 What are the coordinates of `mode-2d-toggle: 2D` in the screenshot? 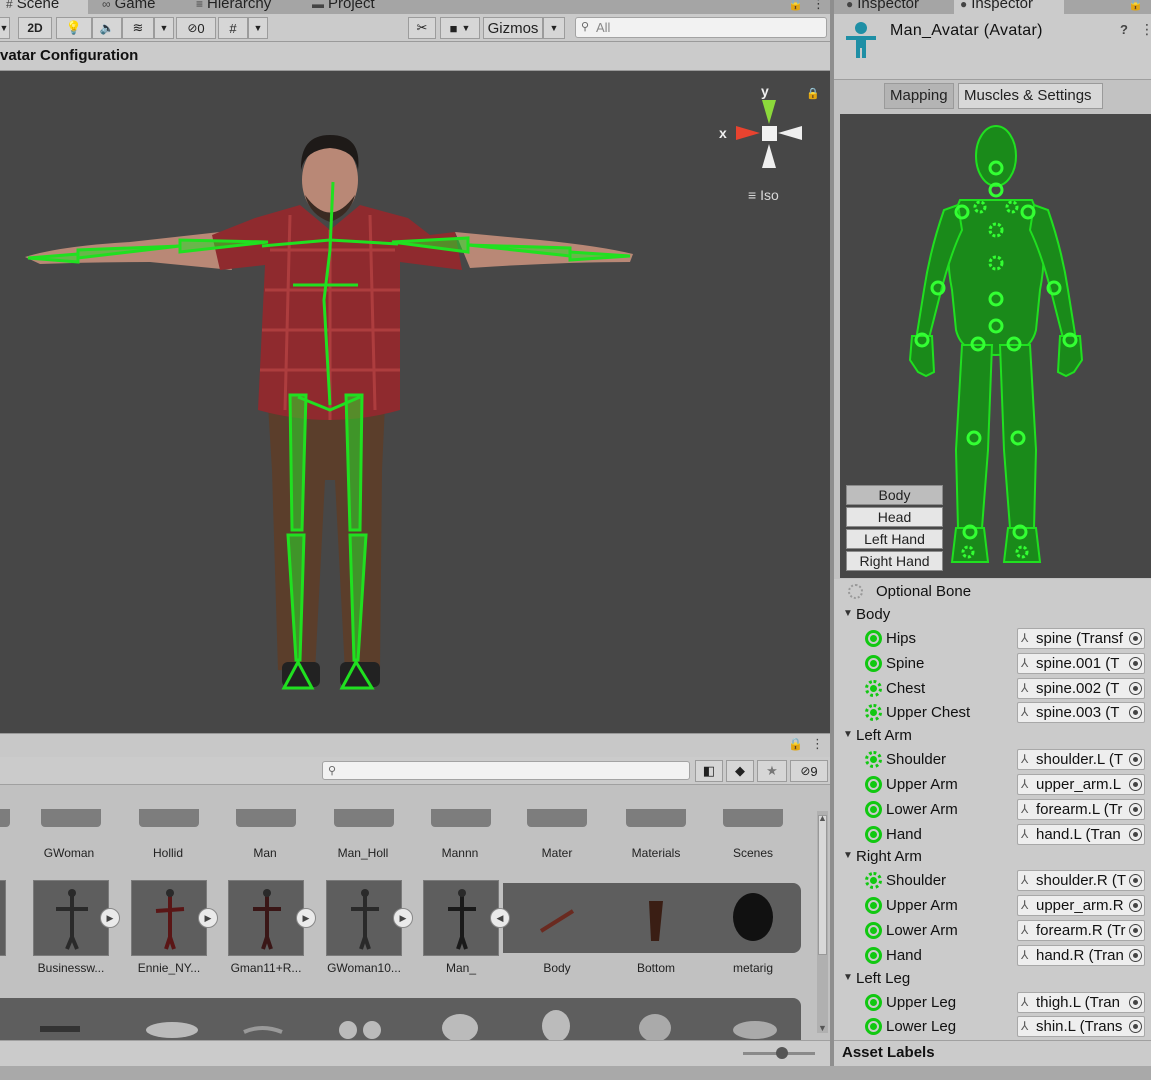 It's located at (35, 28).